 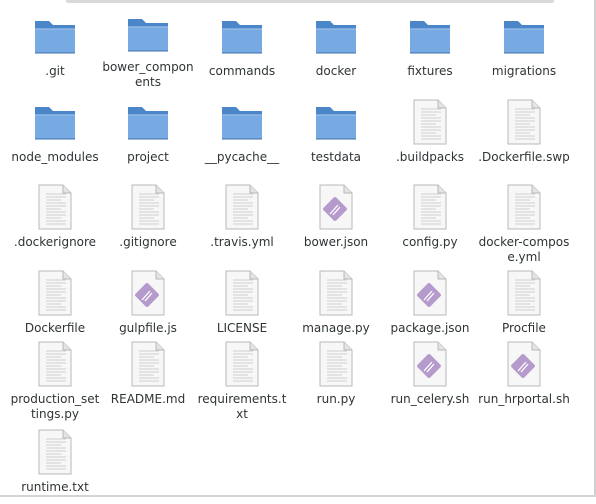 What do you see at coordinates (55, 157) in the screenshot?
I see `file-name-label: node_modules` at bounding box center [55, 157].